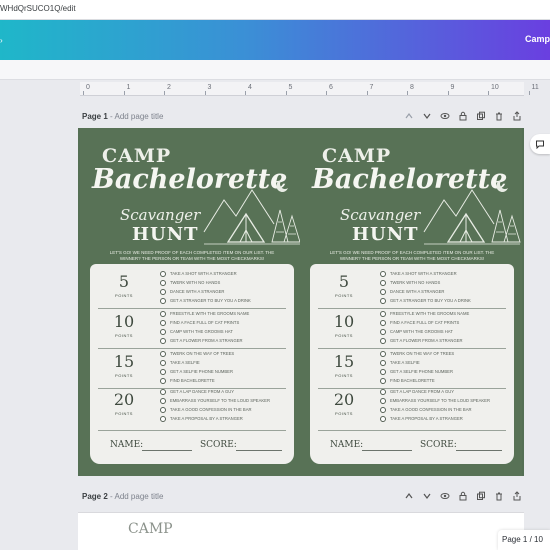  Describe the element at coordinates (275, 10) in the screenshot. I see `browser-url-bar: WHdQrSUCO1Q/edit` at that location.